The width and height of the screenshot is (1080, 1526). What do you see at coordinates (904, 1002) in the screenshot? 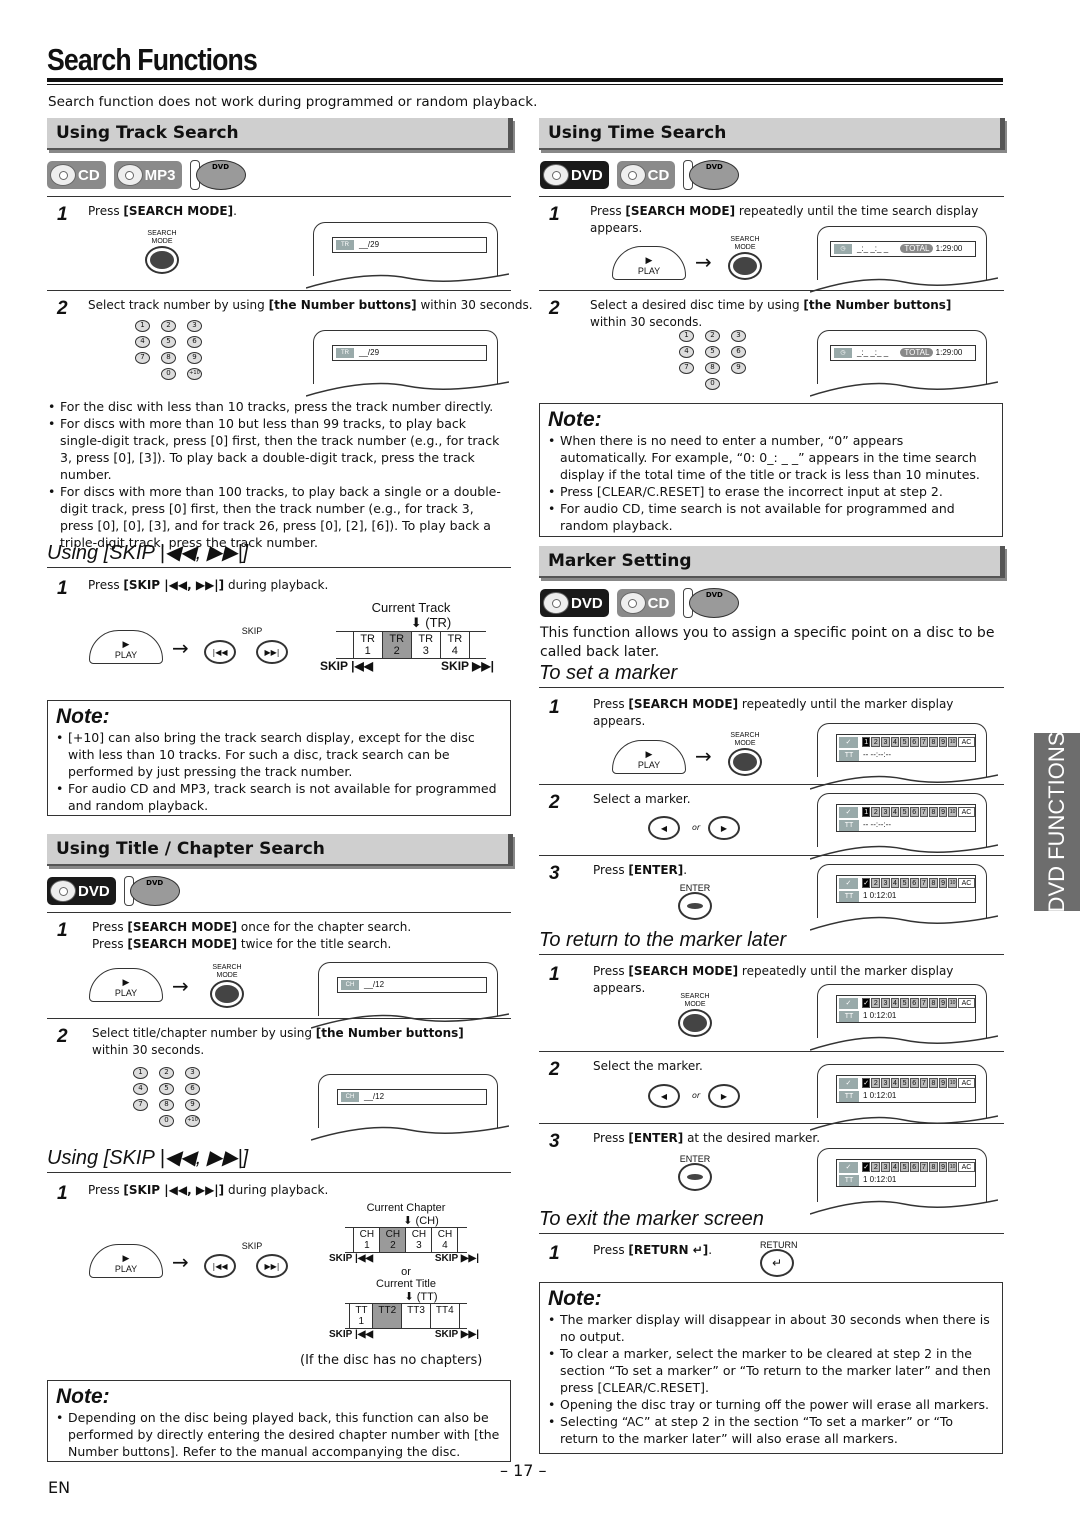
I see `marker-slot: 5` at bounding box center [904, 1002].